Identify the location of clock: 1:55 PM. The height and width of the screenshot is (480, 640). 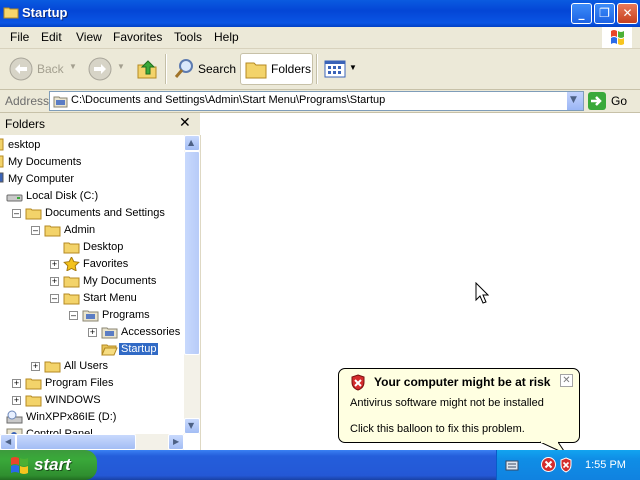
(605, 465).